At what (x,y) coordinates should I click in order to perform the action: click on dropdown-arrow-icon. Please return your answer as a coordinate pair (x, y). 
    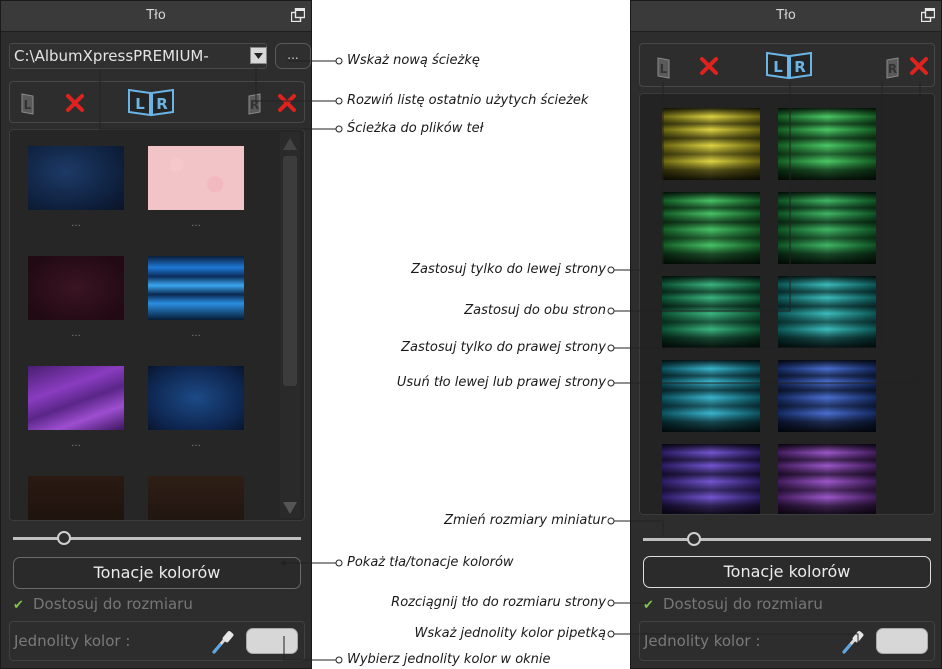
    Looking at the image, I should click on (258, 56).